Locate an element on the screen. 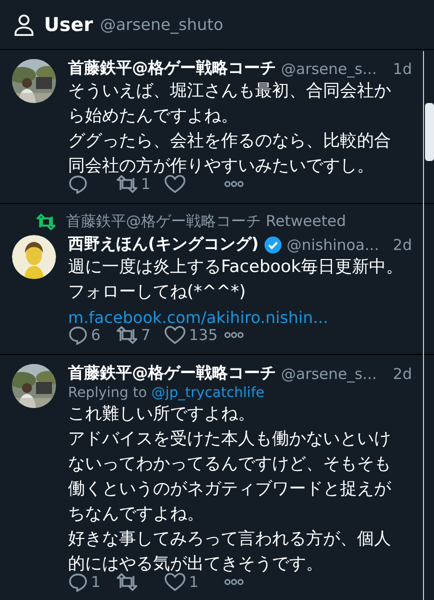 The width and height of the screenshot is (434, 600). user-icon is located at coordinates (24, 25).